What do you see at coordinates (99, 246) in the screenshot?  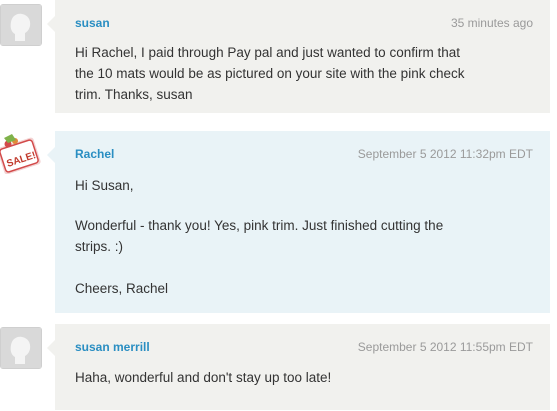 I see `comment-line: strips. :)` at bounding box center [99, 246].